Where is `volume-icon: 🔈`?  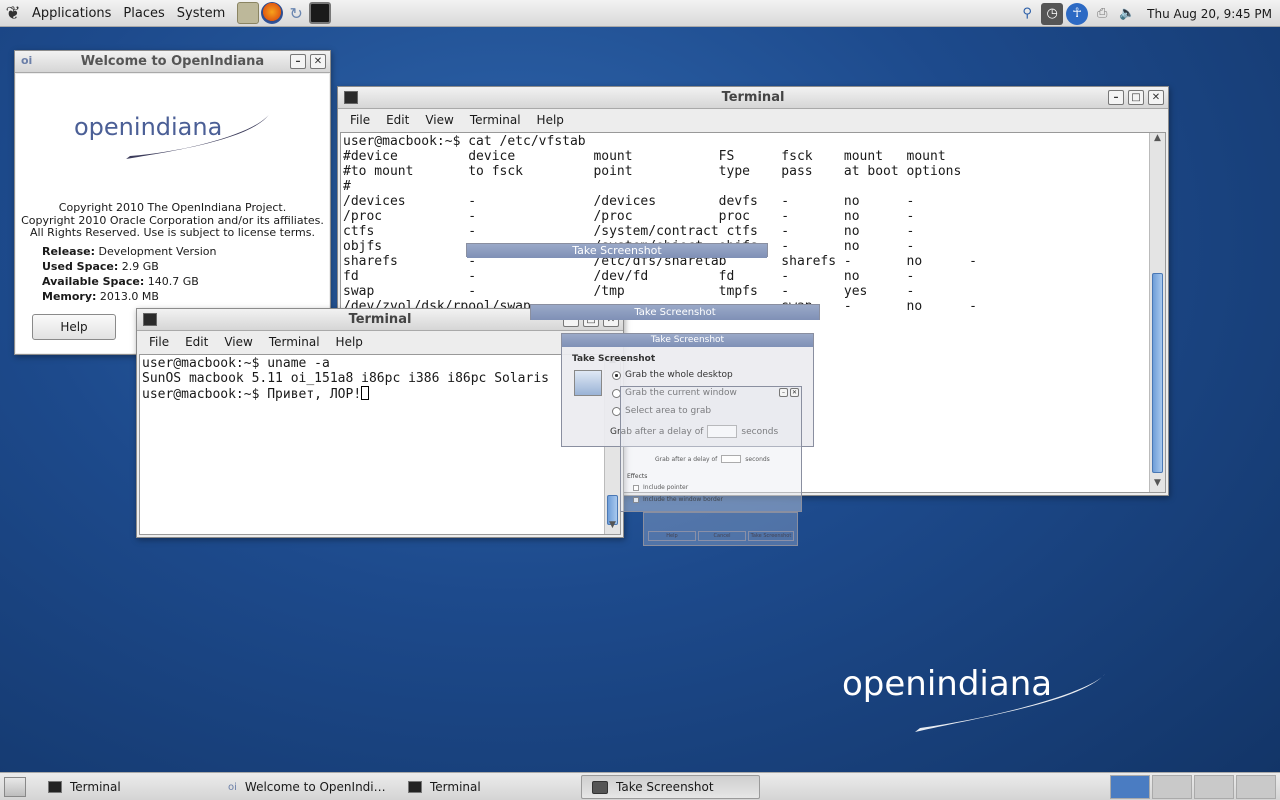 volume-icon: 🔈 is located at coordinates (1127, 14).